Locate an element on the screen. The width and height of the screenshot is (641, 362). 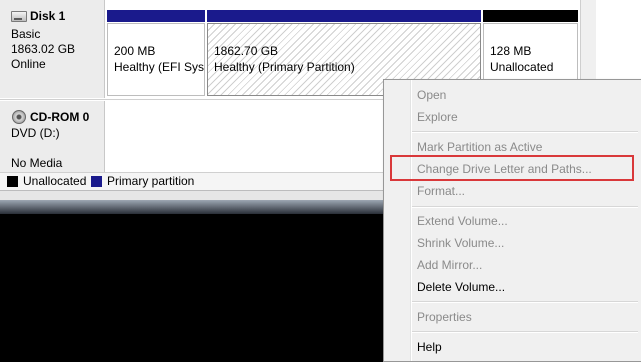
menu-item-explore: Explore is located at coordinates (437, 117).